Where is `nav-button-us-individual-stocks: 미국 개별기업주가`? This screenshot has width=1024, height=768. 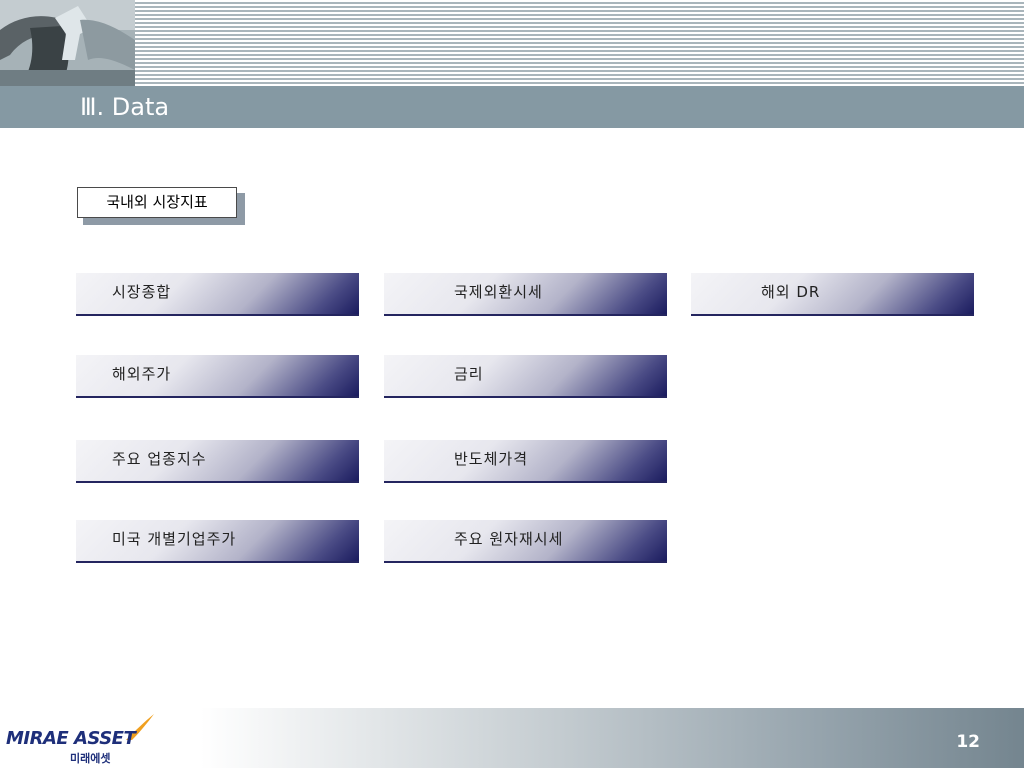
nav-button-us-individual-stocks: 미국 개별기업주가 is located at coordinates (217, 541).